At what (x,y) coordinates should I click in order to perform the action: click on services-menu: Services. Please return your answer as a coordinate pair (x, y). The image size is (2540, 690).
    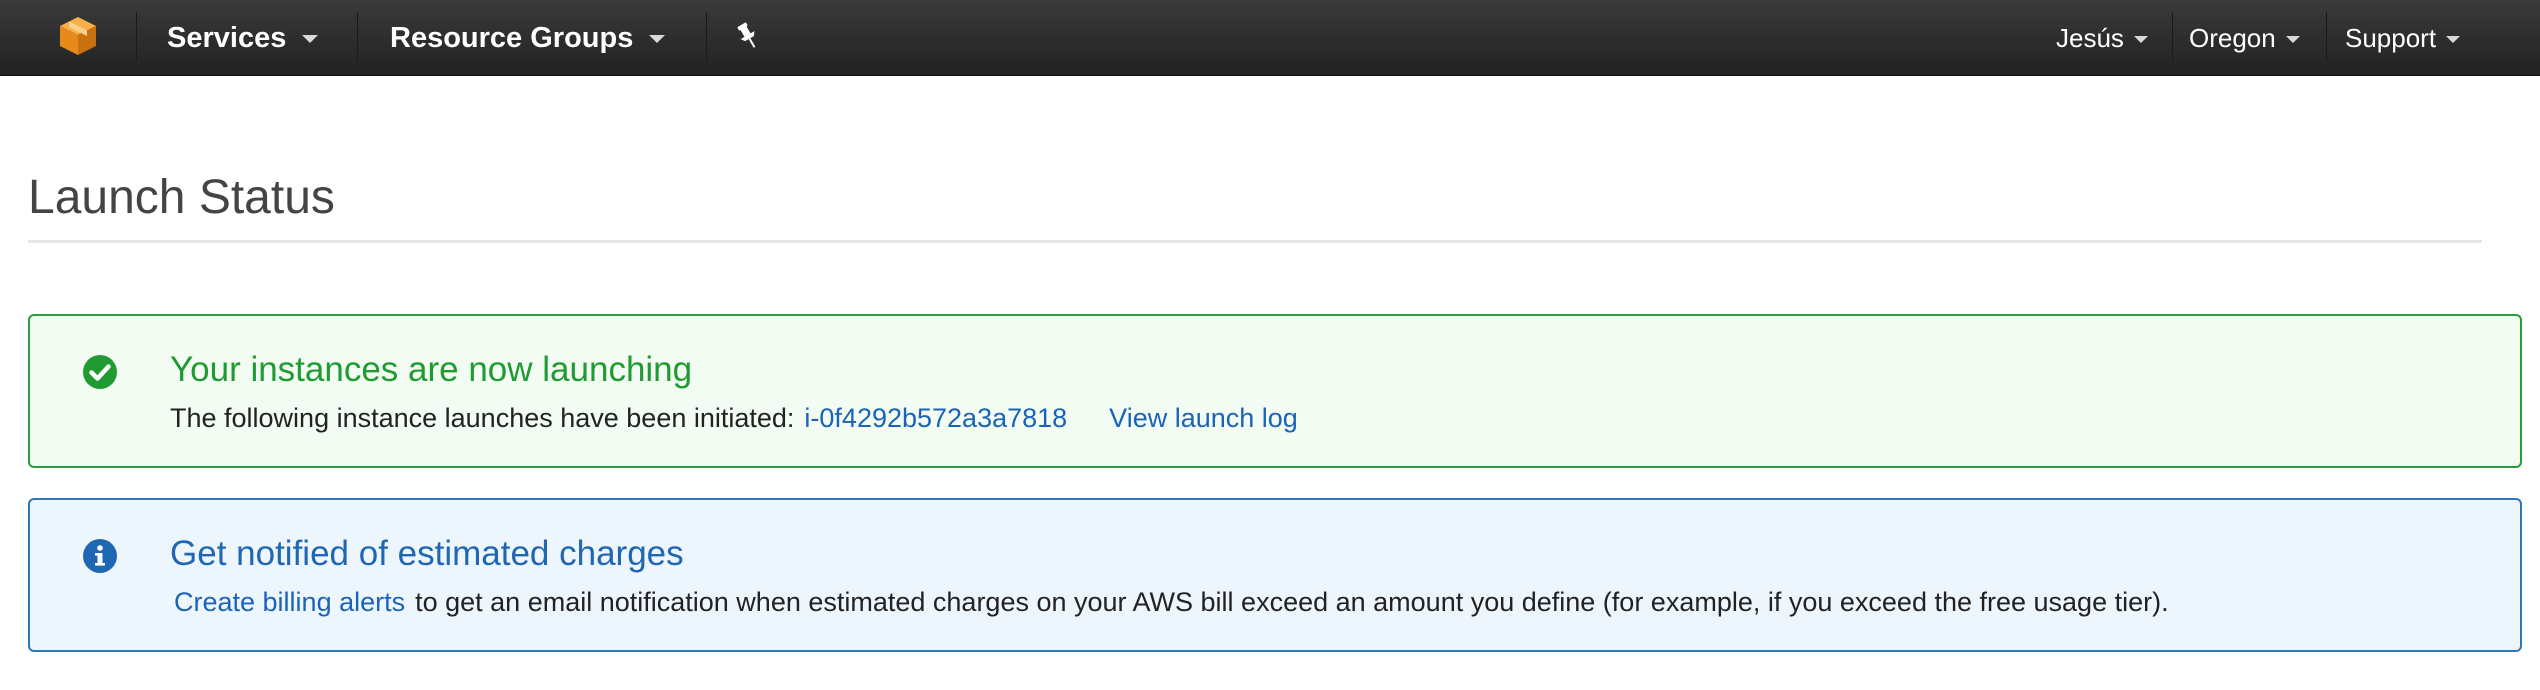
    Looking at the image, I should click on (243, 38).